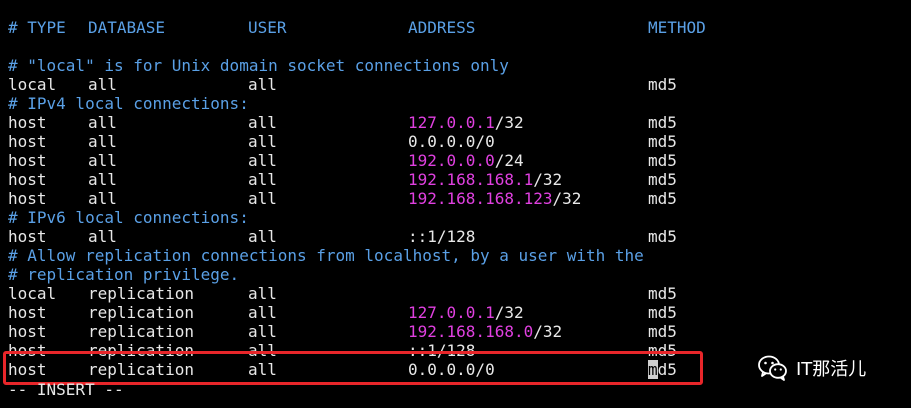 Image resolution: width=911 pixels, height=408 pixels. I want to click on entry-address: 192.168.168.0/32, so click(485, 331).